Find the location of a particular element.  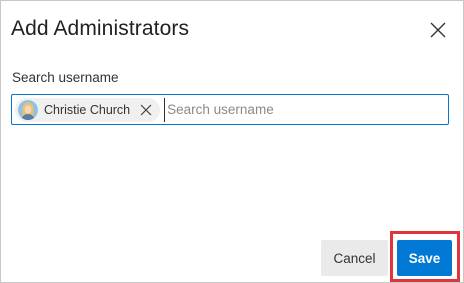

selected-user-chip: Christie Church is located at coordinates (88, 109).